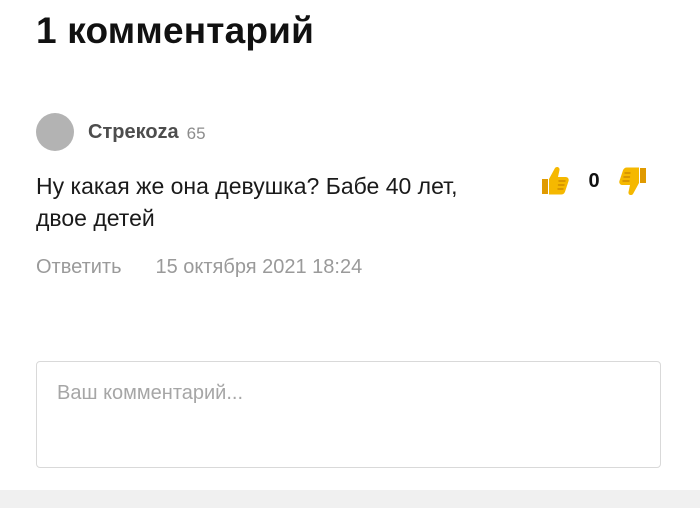 The image size is (700, 508). I want to click on reply-link: Ответить, so click(79, 267).